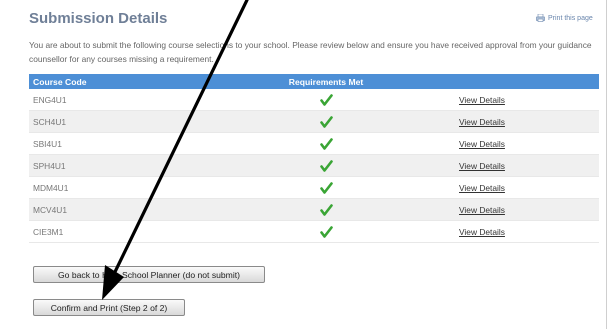  What do you see at coordinates (113, 121) in the screenshot?
I see `course-code-cell: SCH4U1` at bounding box center [113, 121].